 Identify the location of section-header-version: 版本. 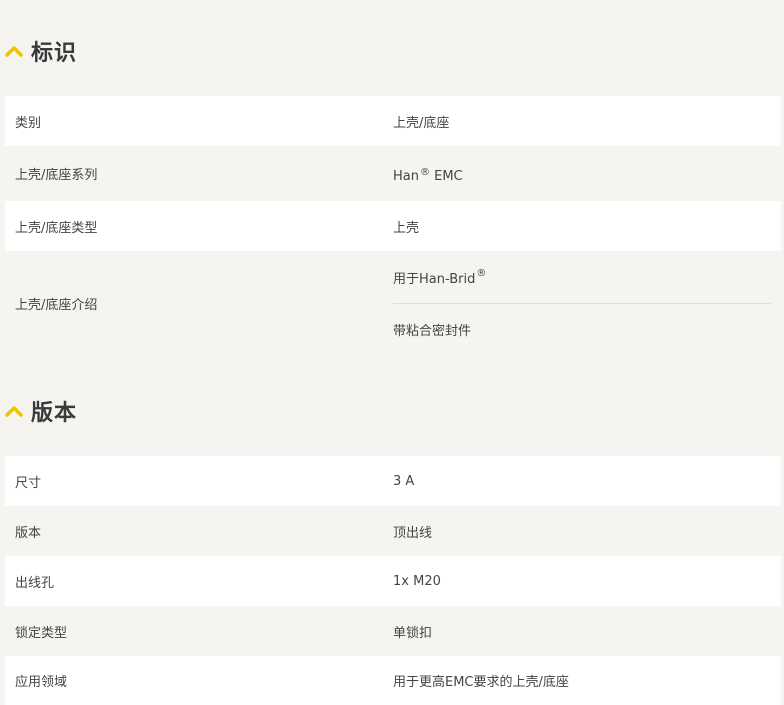
(392, 411).